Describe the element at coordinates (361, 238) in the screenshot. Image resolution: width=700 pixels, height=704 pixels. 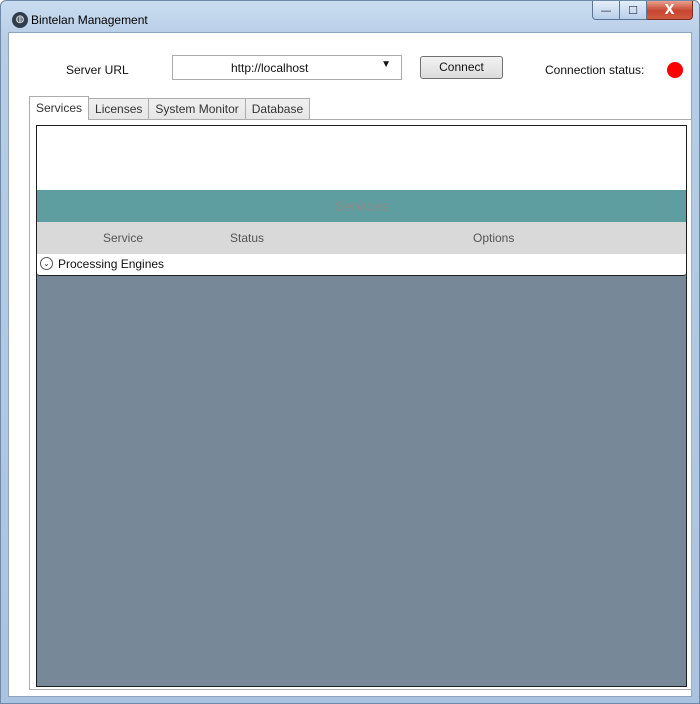
I see `column-header-row: Service Status Options` at that location.